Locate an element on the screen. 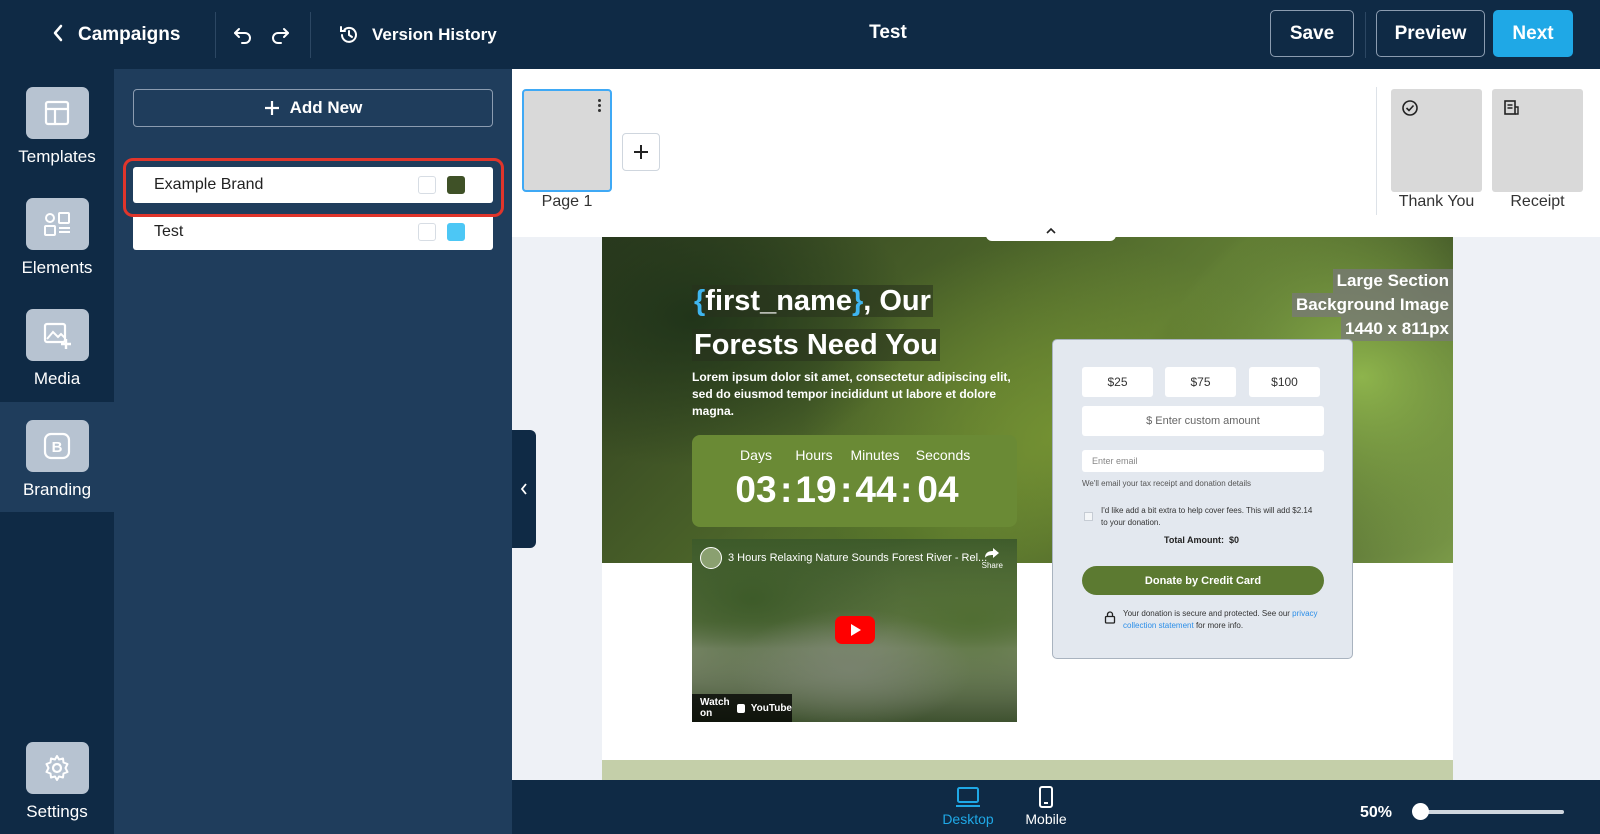  plus-icon is located at coordinates (271, 108).